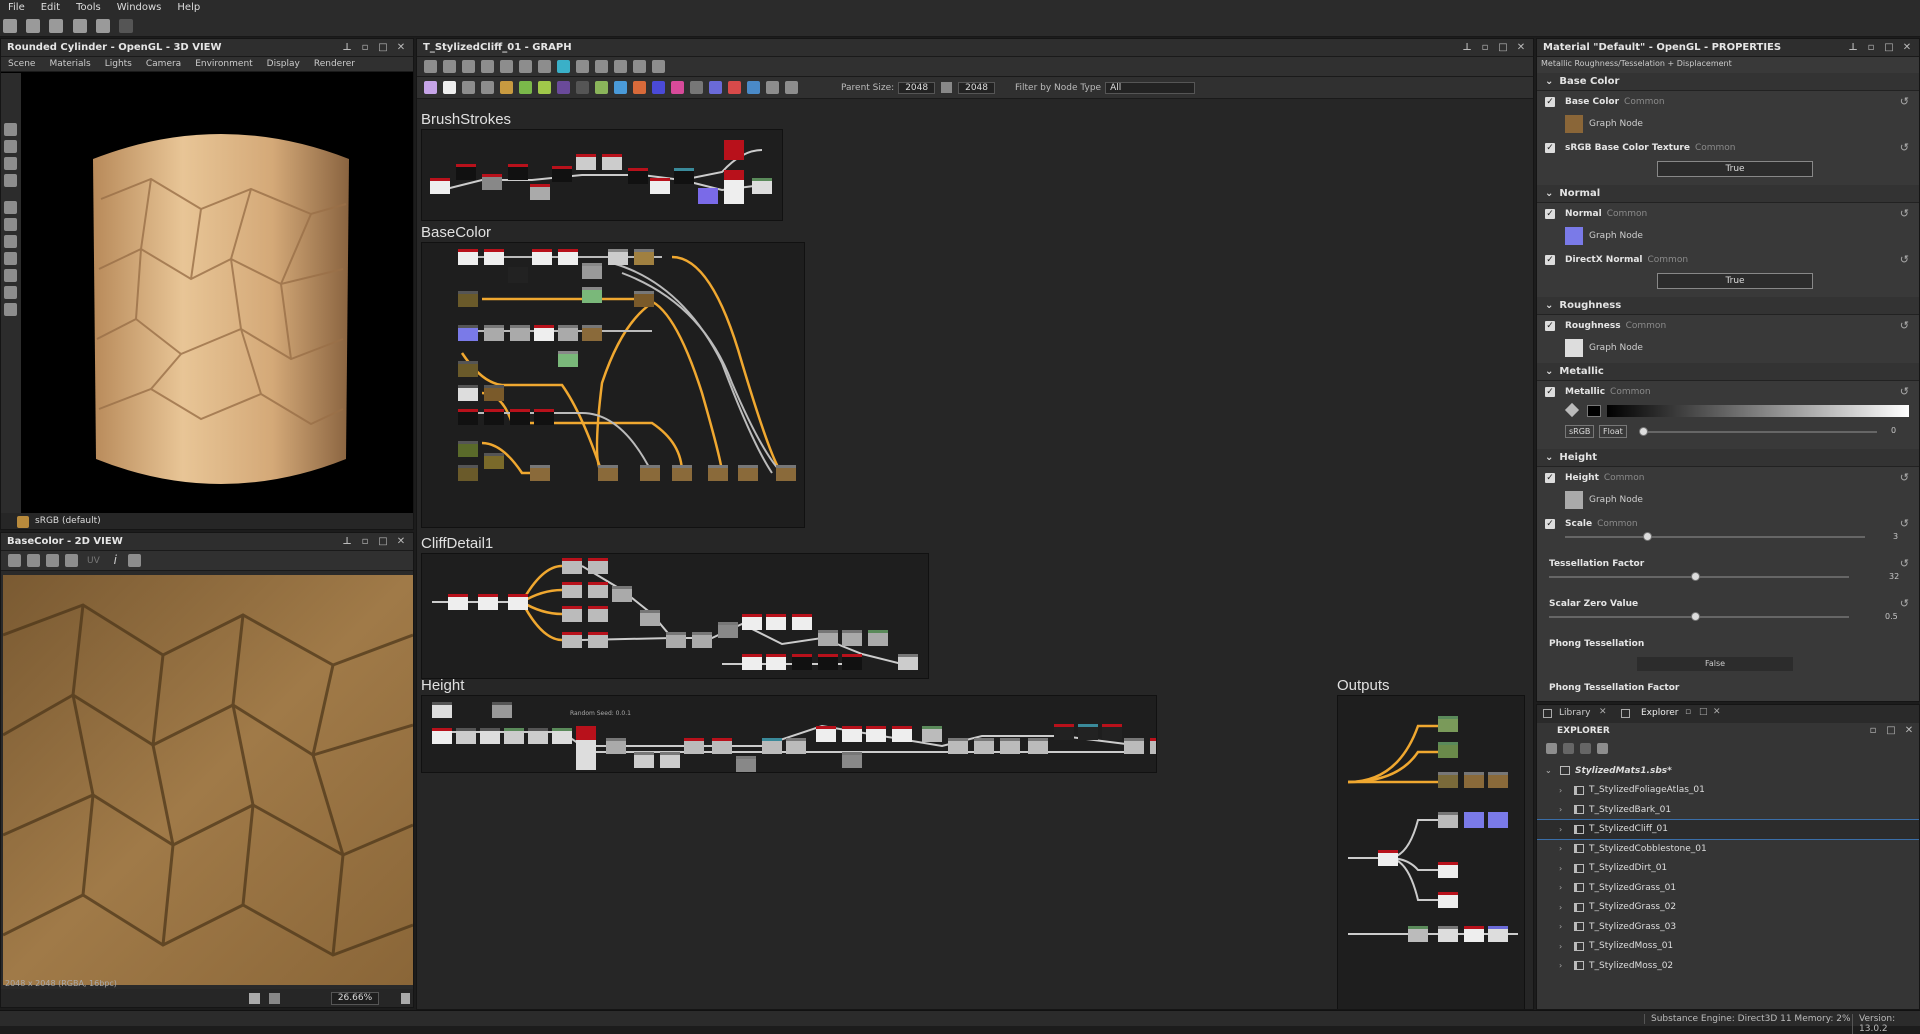  I want to click on undo-icon, so click(102, 26).